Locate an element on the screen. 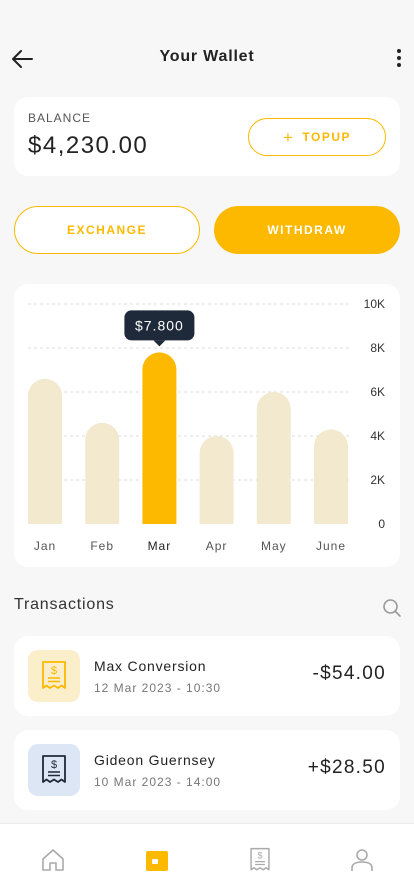 This screenshot has height=896, width=414. search-icon is located at coordinates (392, 608).